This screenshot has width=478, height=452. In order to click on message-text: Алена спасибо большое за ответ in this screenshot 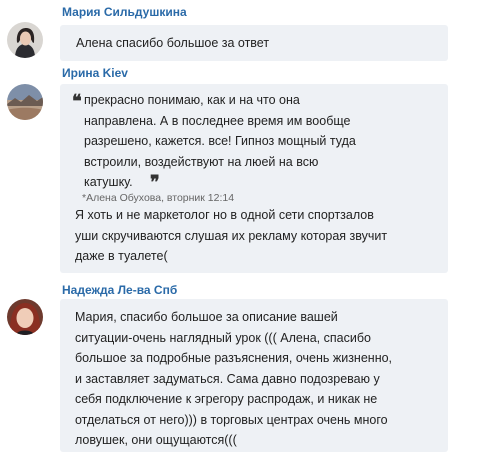, I will do `click(173, 43)`.